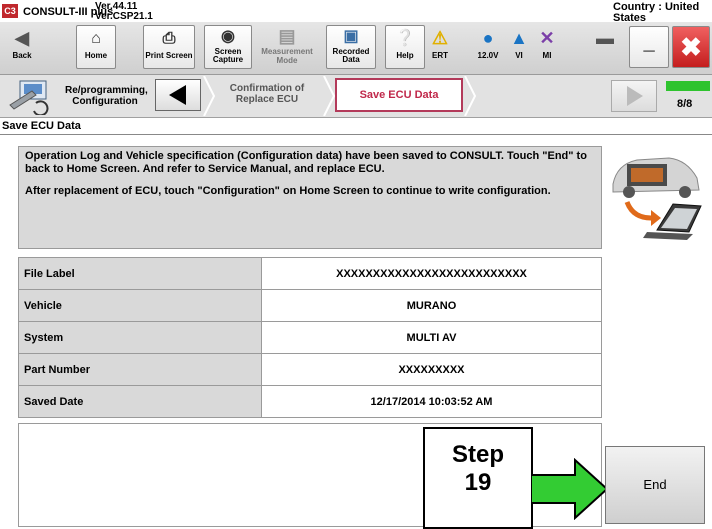 The height and width of the screenshot is (529, 712). Describe the element at coordinates (106, 96) in the screenshot. I see `breadcrumb-step-reprogramming: Re/programming, Configuration` at that location.